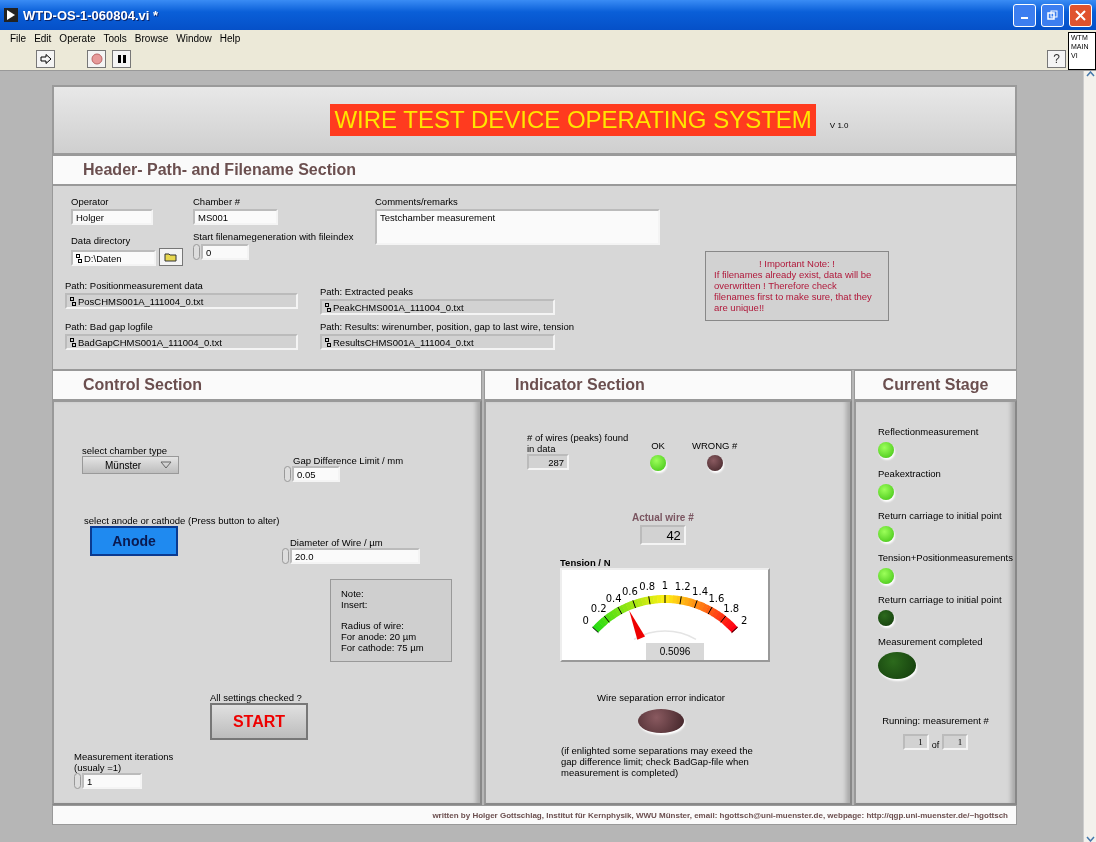 This screenshot has width=1096, height=842. What do you see at coordinates (720, 815) in the screenshot?
I see `credits-text: written by Holger Gottschlag, Institut für Kernphysik, WWU Münster, email: hgottsch@uni-muenster.de, webpage: http://qgp.uni-muenster.de/~hgottsch` at bounding box center [720, 815].